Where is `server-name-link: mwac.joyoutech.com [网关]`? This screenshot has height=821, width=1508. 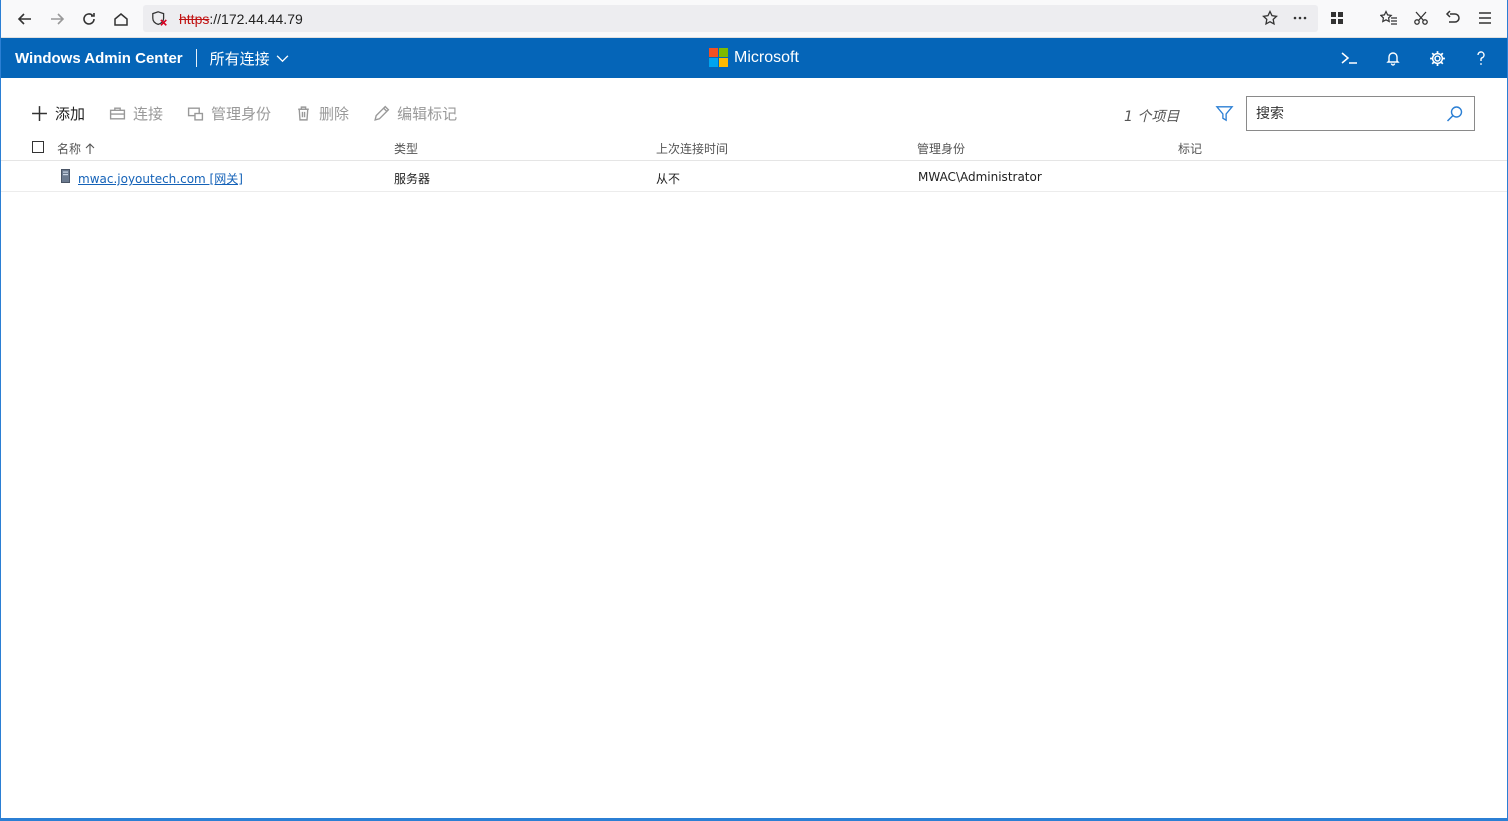 server-name-link: mwac.joyoutech.com [网关] is located at coordinates (160, 178).